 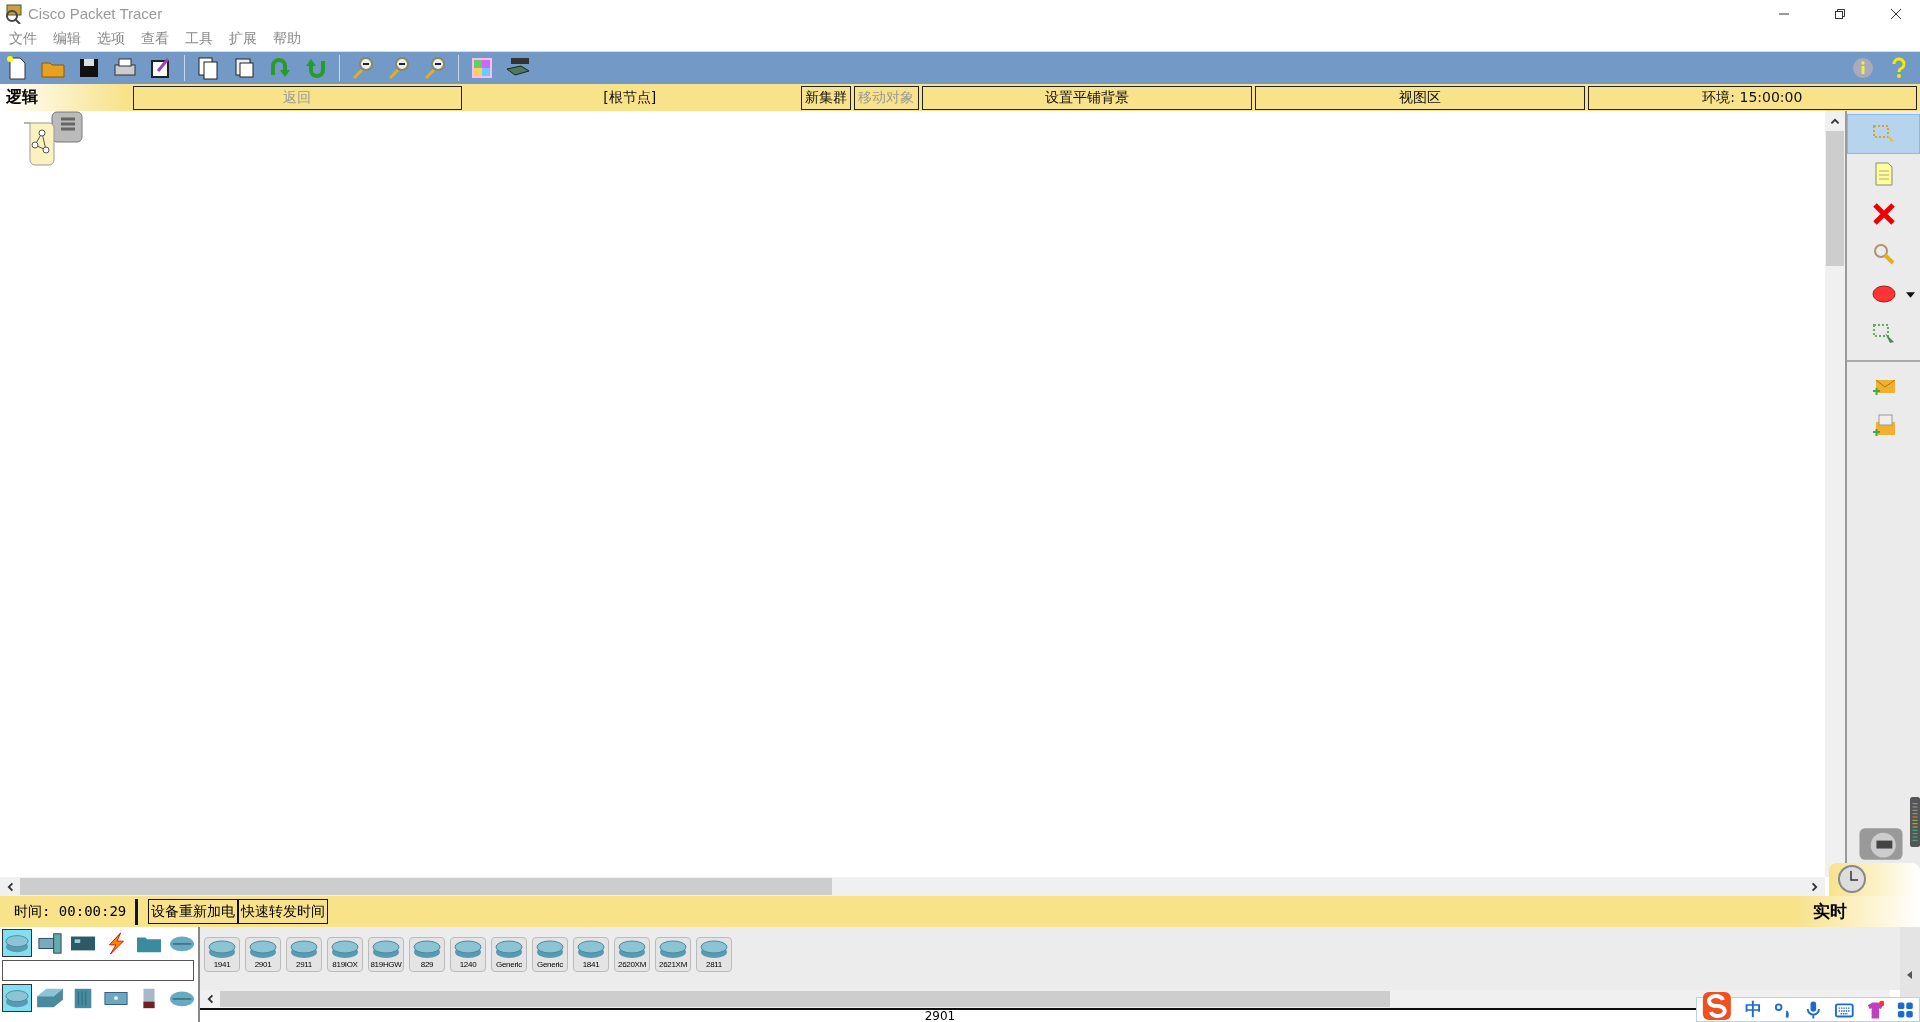 What do you see at coordinates (1883, 214) in the screenshot?
I see `delete-icon` at bounding box center [1883, 214].